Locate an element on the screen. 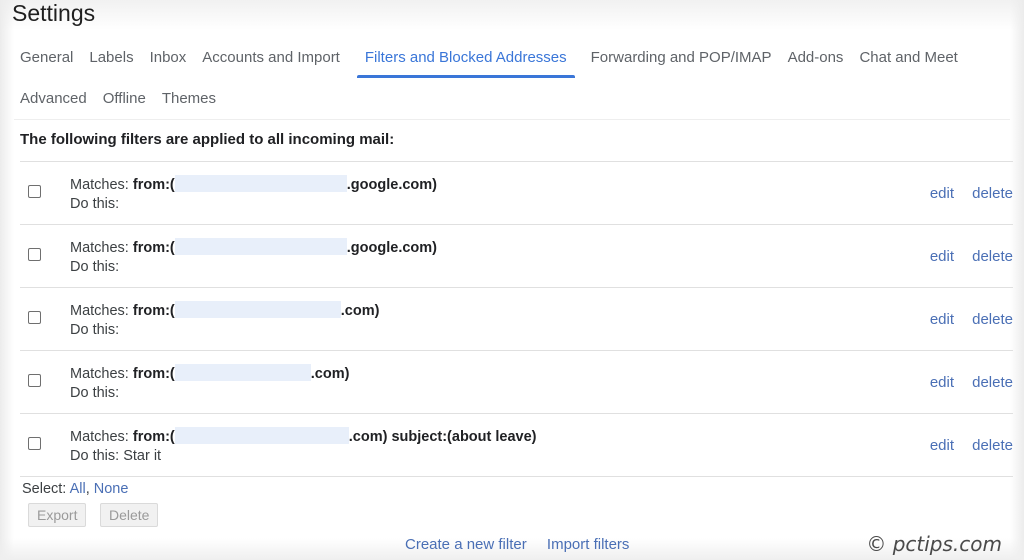 This screenshot has height=560, width=1024. select-controls: Select: All, None is located at coordinates (75, 489).